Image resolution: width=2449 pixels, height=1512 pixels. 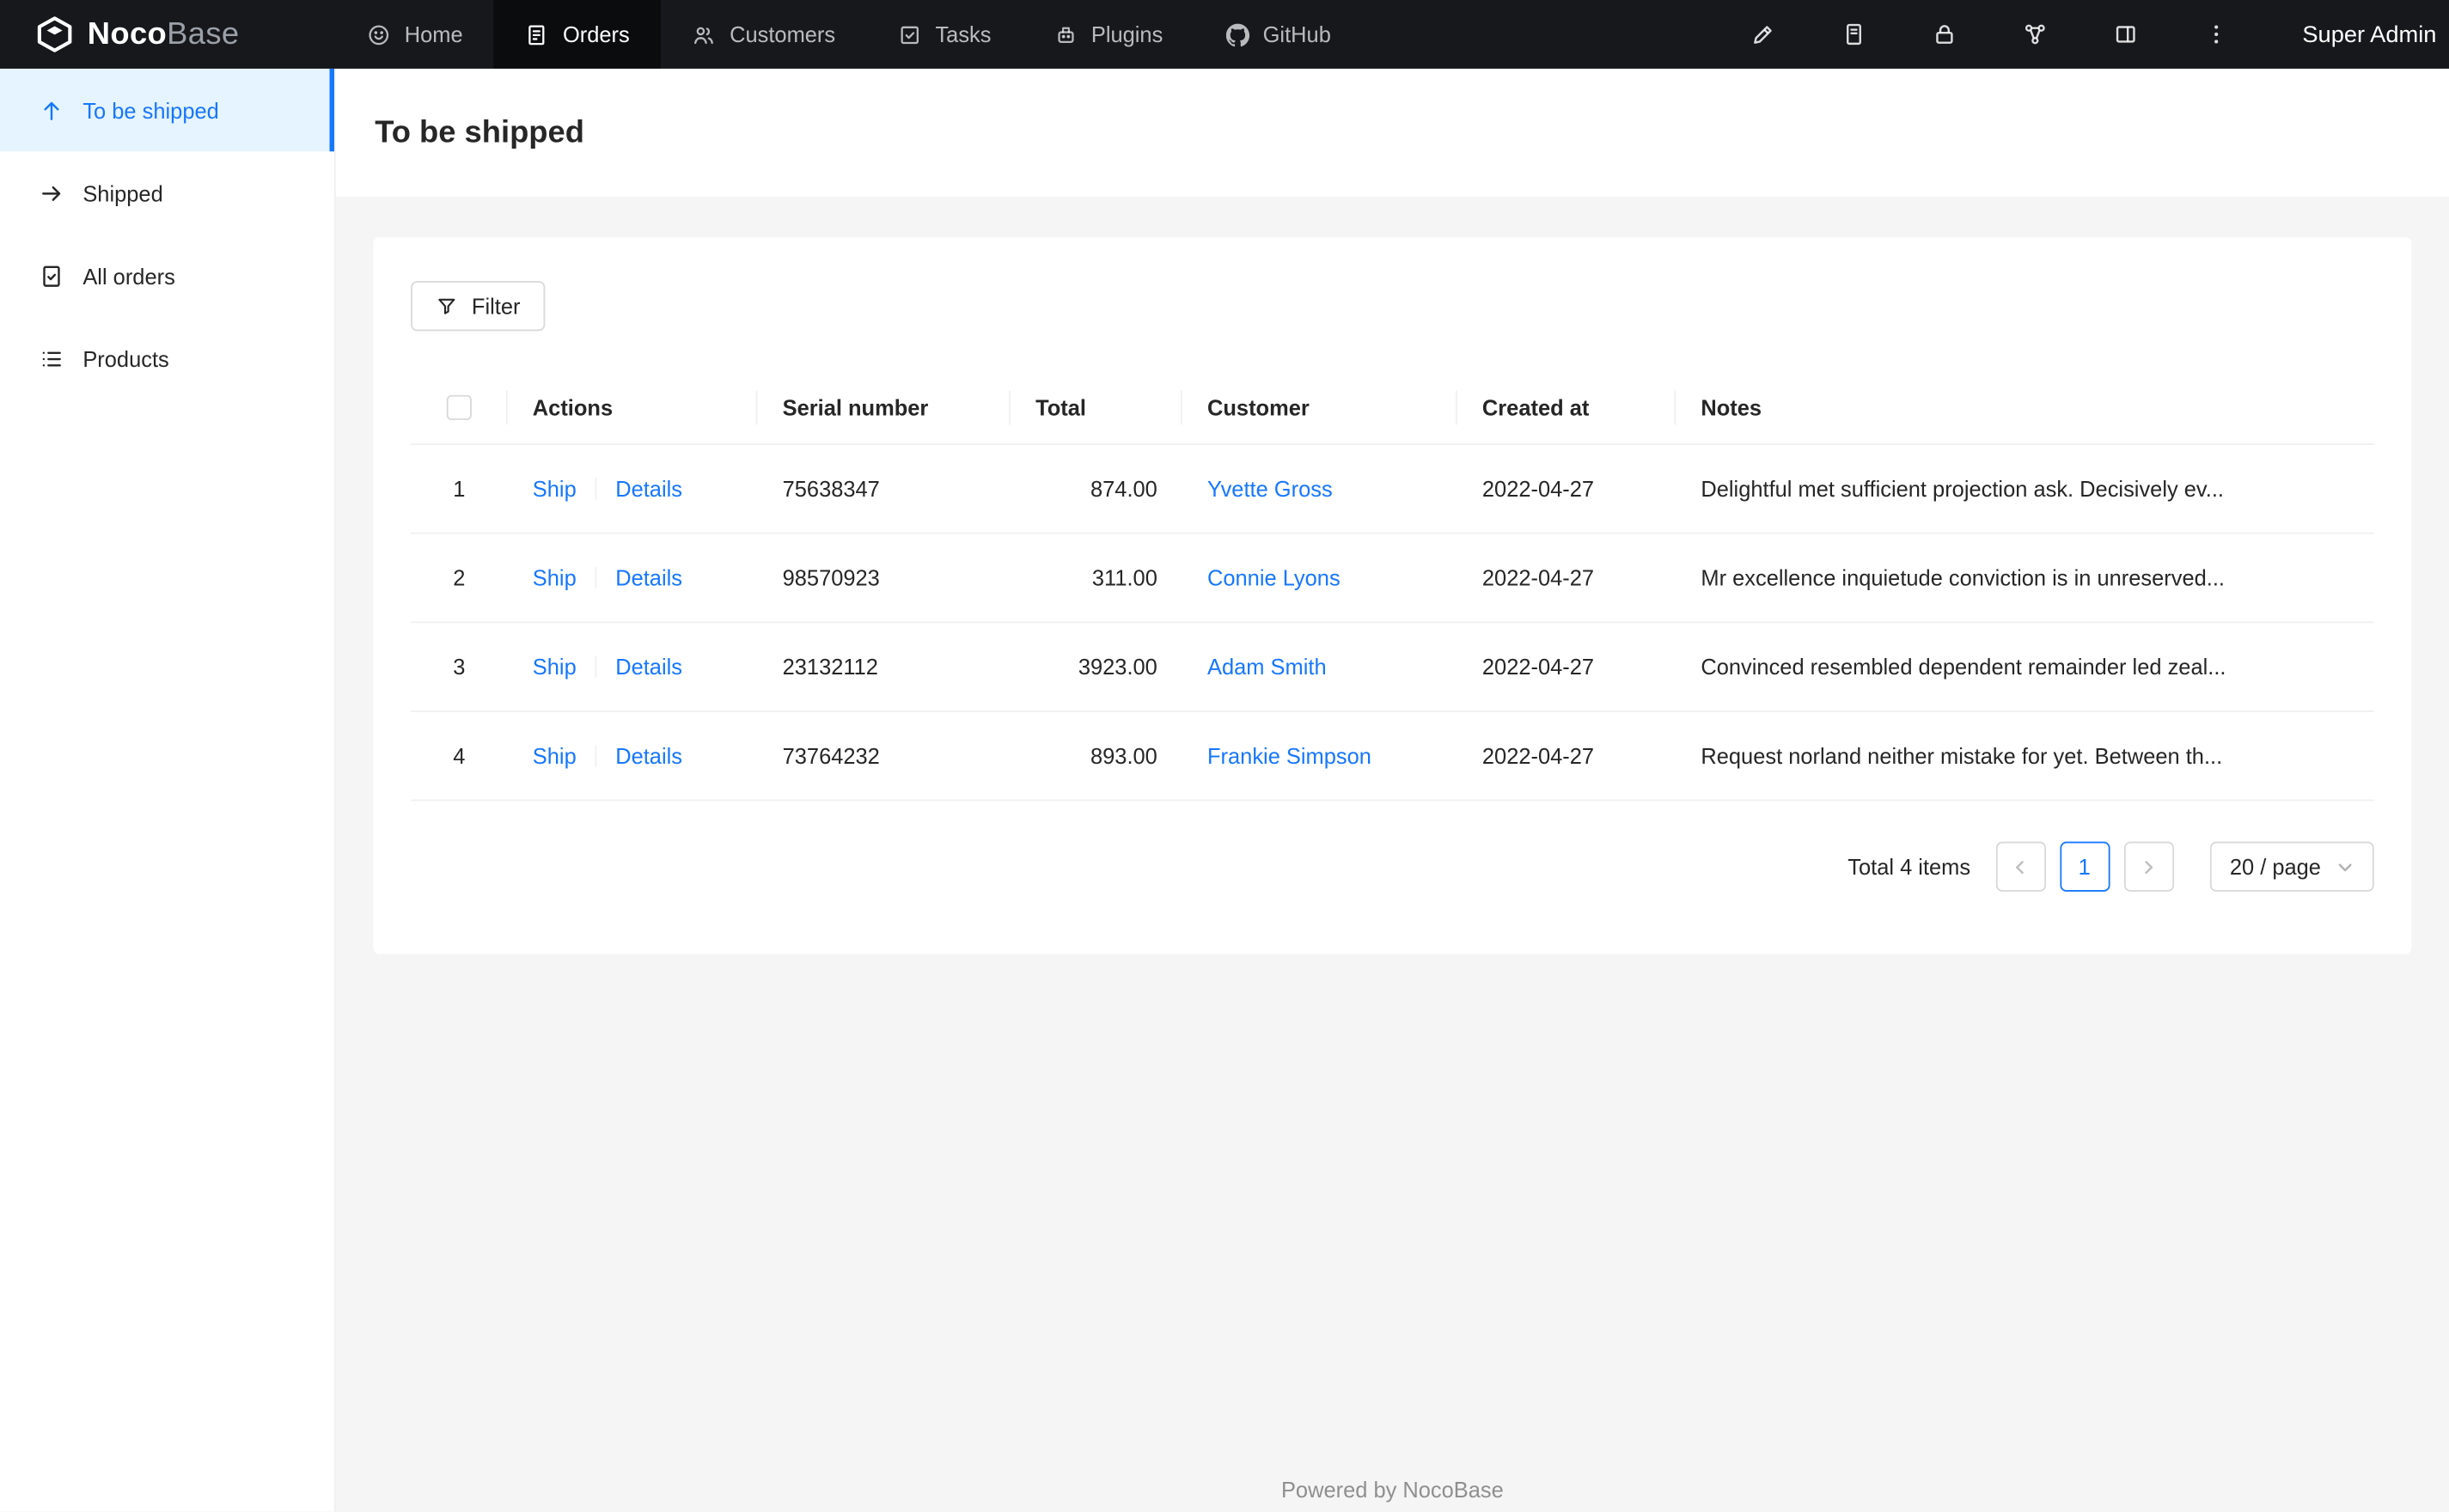 I want to click on more-button, so click(x=2216, y=34).